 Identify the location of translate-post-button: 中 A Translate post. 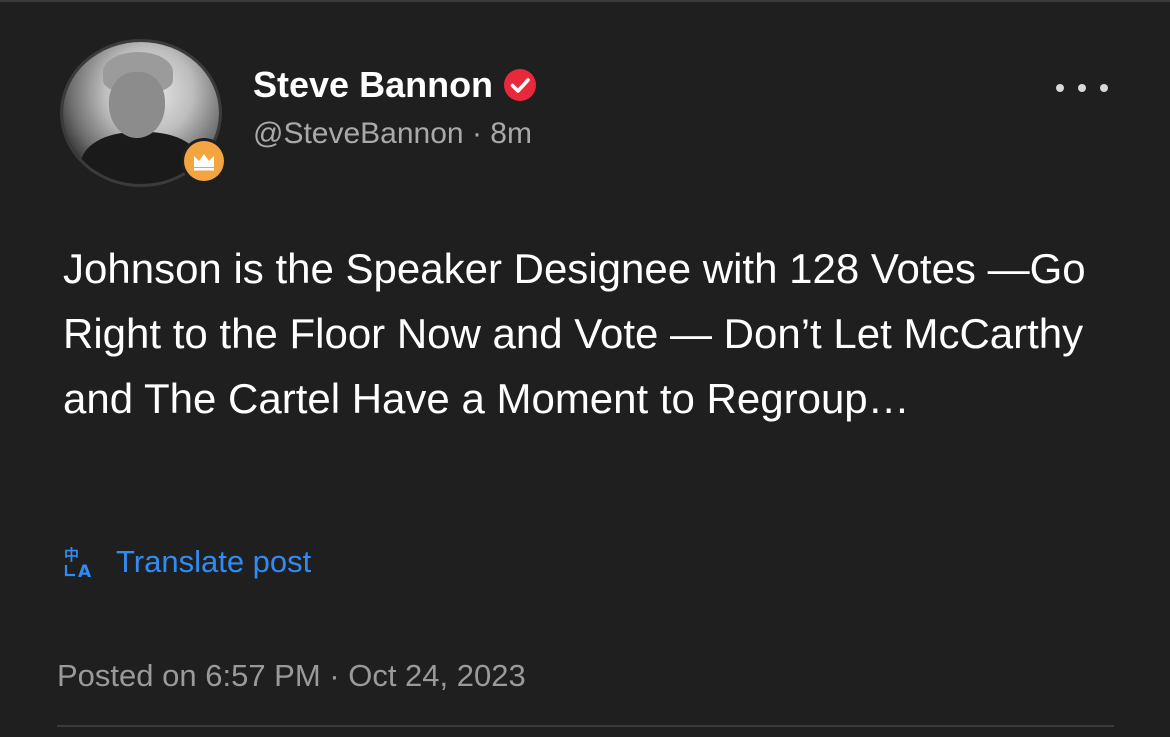
(187, 562).